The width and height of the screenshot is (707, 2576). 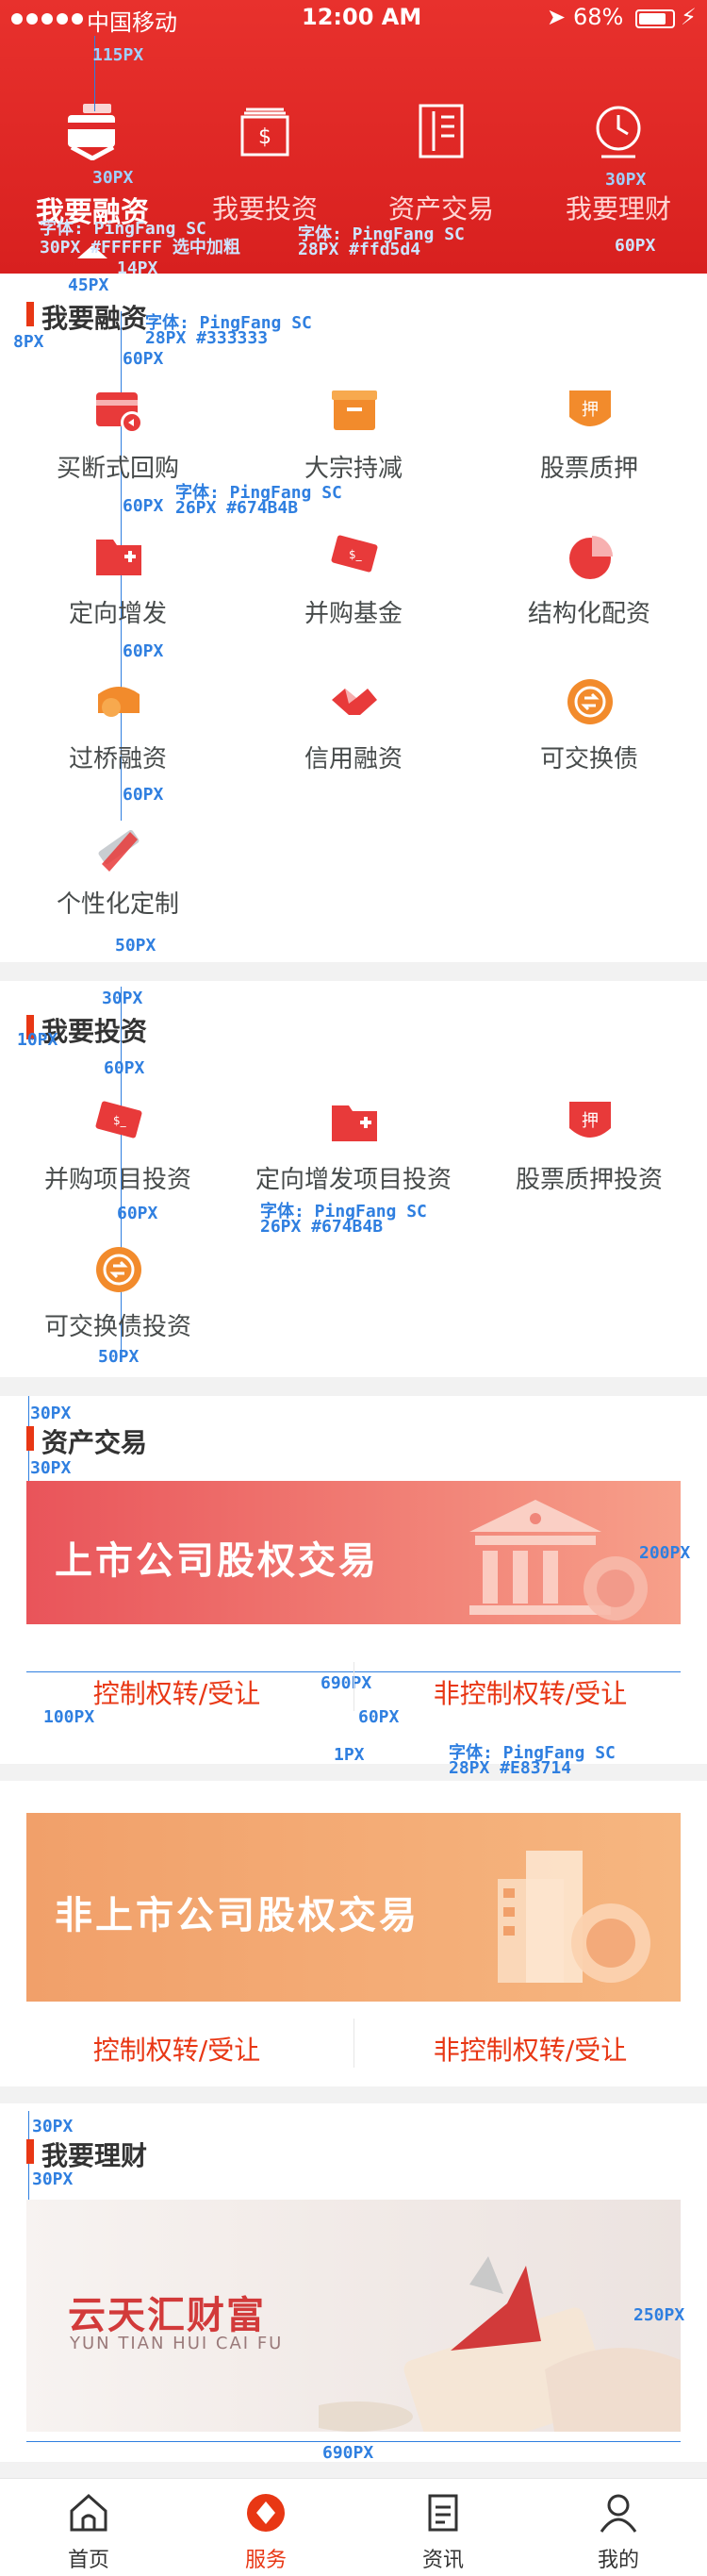 What do you see at coordinates (88, 2560) in the screenshot?
I see `nav-label: 首页` at bounding box center [88, 2560].